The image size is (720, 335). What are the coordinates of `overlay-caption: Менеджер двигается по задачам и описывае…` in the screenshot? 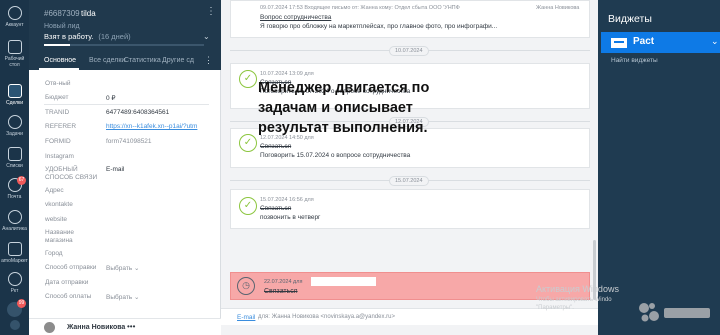 It's located at (344, 108).